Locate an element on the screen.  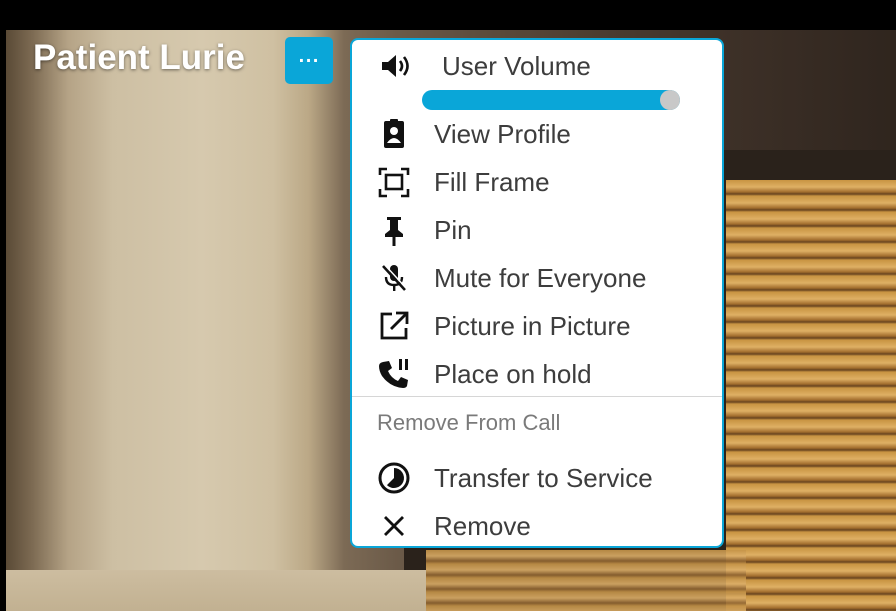
menu-item-fill-frame: Fill Frame is located at coordinates (537, 182).